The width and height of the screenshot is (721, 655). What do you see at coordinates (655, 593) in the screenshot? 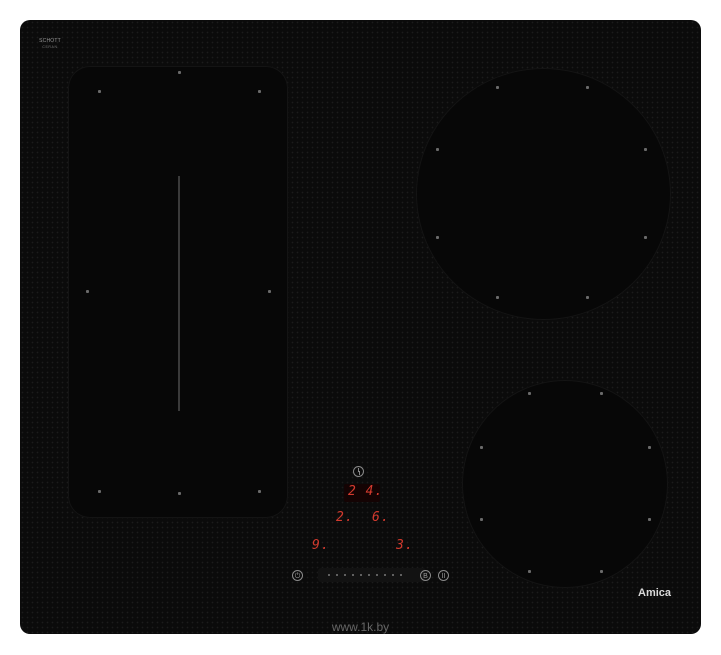
I see `brand-logo: Amica` at bounding box center [655, 593].